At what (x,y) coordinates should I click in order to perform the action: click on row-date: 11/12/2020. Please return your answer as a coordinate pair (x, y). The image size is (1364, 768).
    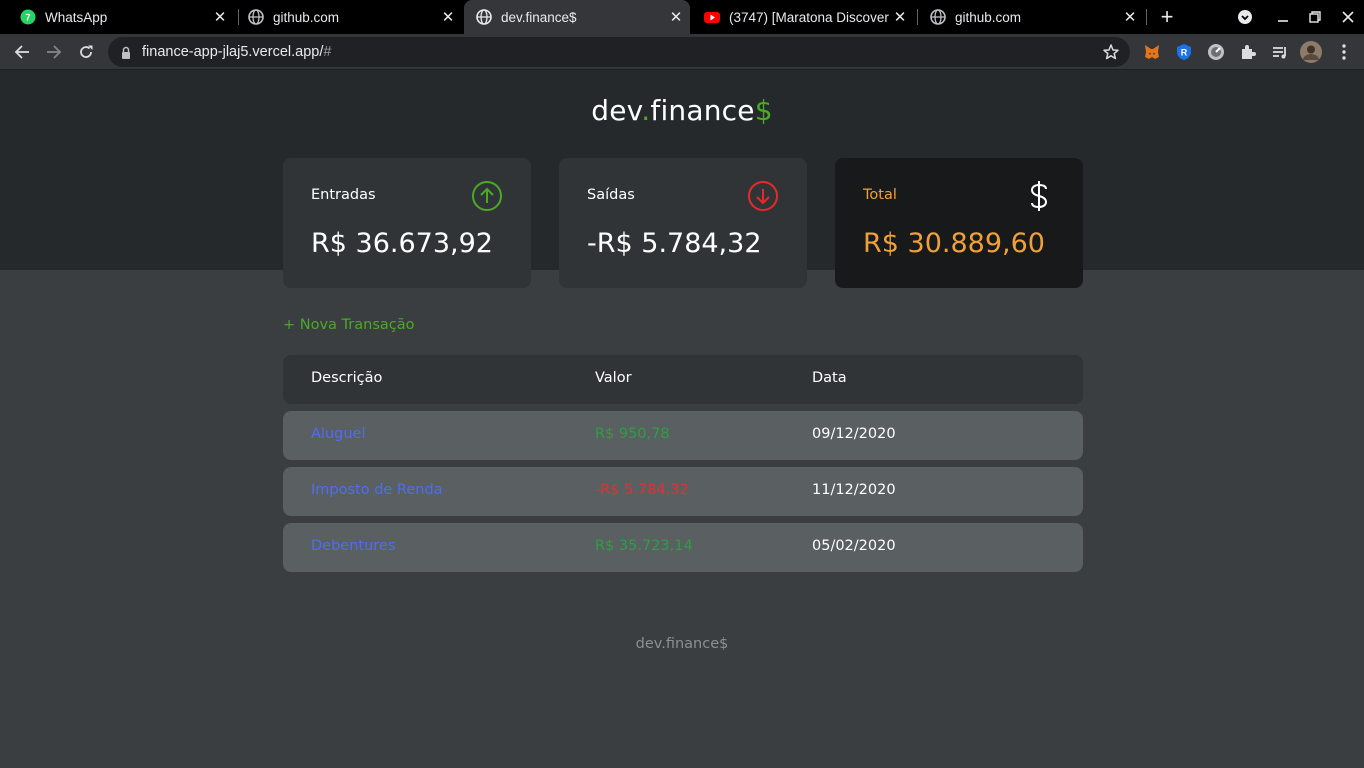
    Looking at the image, I should click on (854, 490).